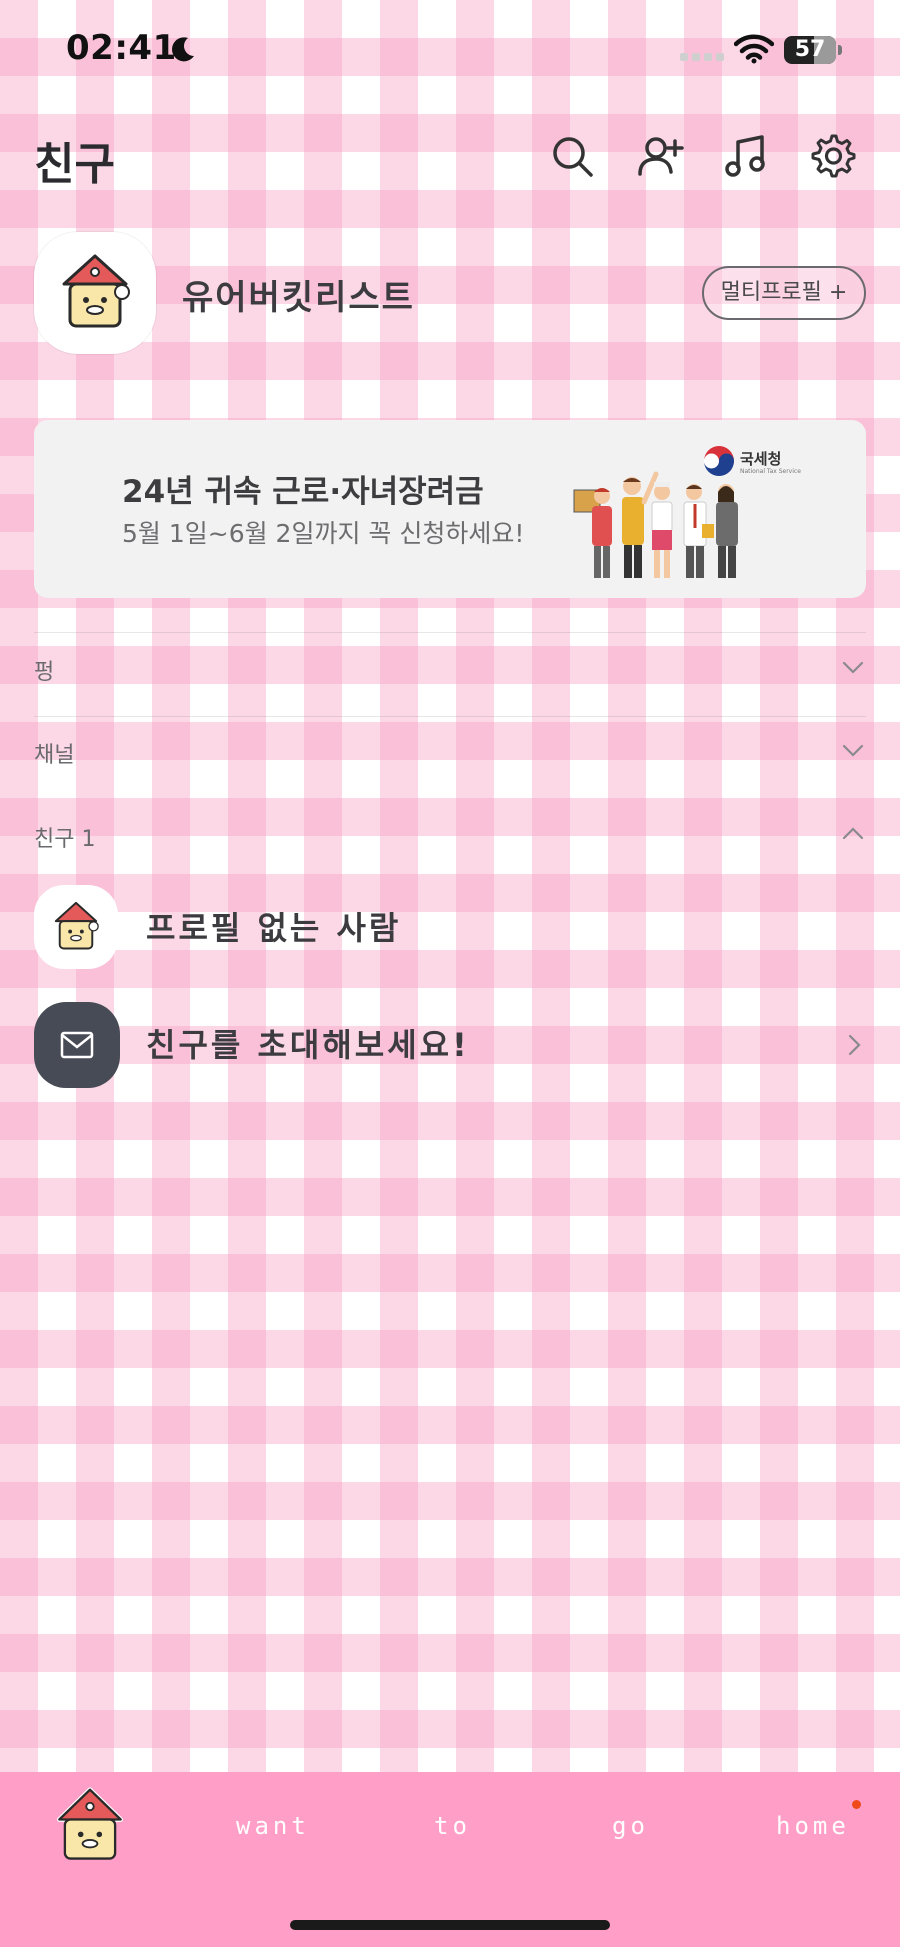  What do you see at coordinates (746, 156) in the screenshot?
I see `music-icon` at bounding box center [746, 156].